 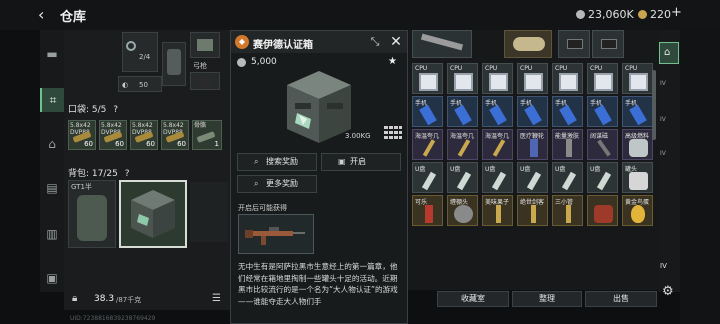 I want to click on rail-bag: ▥, so click(x=52, y=234).